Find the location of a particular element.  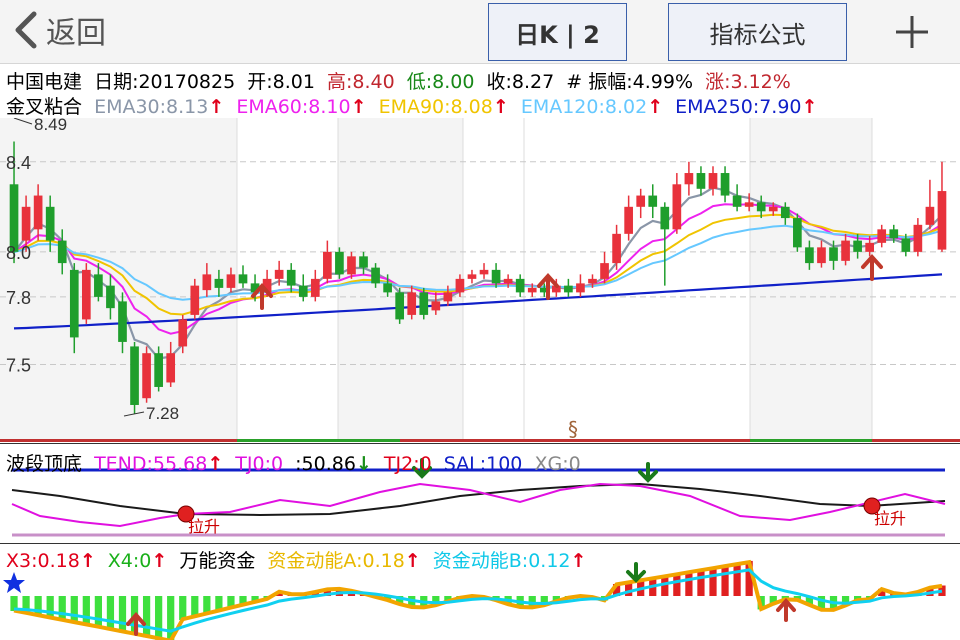

signal-label: 拉升 is located at coordinates (204, 526).